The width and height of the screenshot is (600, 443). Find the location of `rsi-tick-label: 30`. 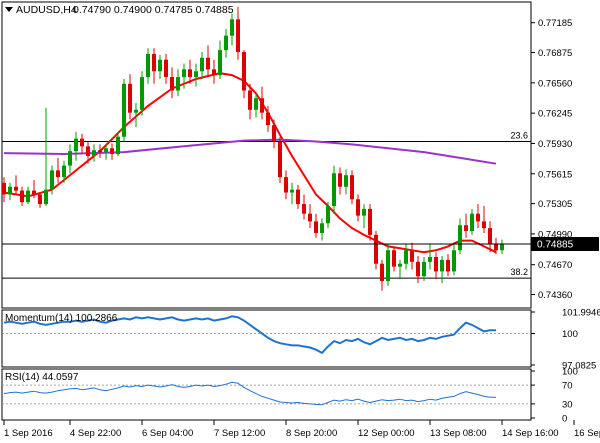

rsi-tick-label: 30 is located at coordinates (567, 404).